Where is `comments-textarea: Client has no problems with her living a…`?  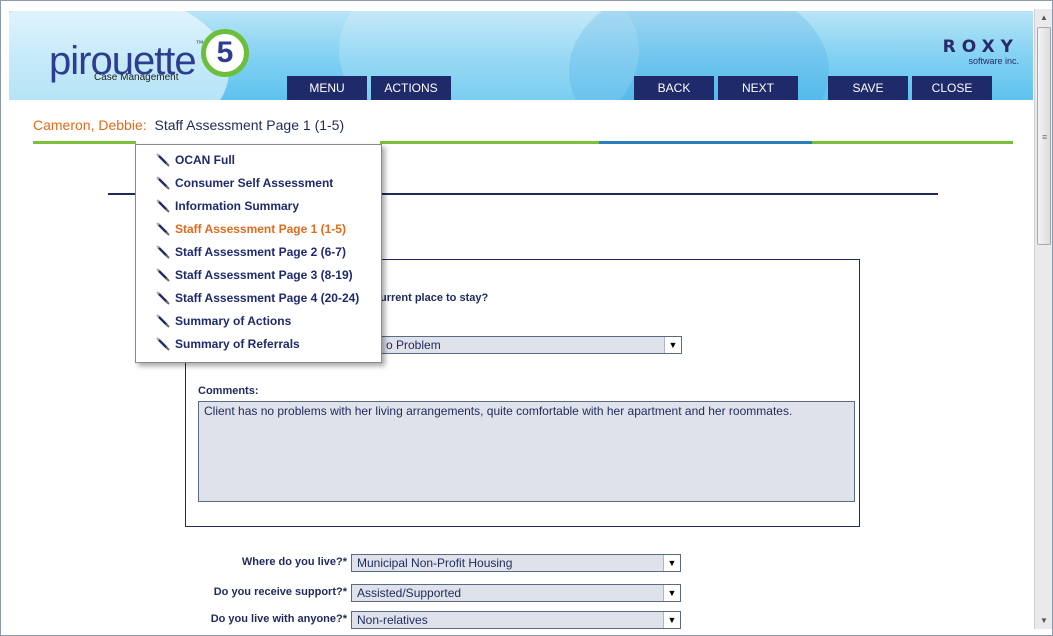
comments-textarea: Client has no problems with her living a… is located at coordinates (526, 451).